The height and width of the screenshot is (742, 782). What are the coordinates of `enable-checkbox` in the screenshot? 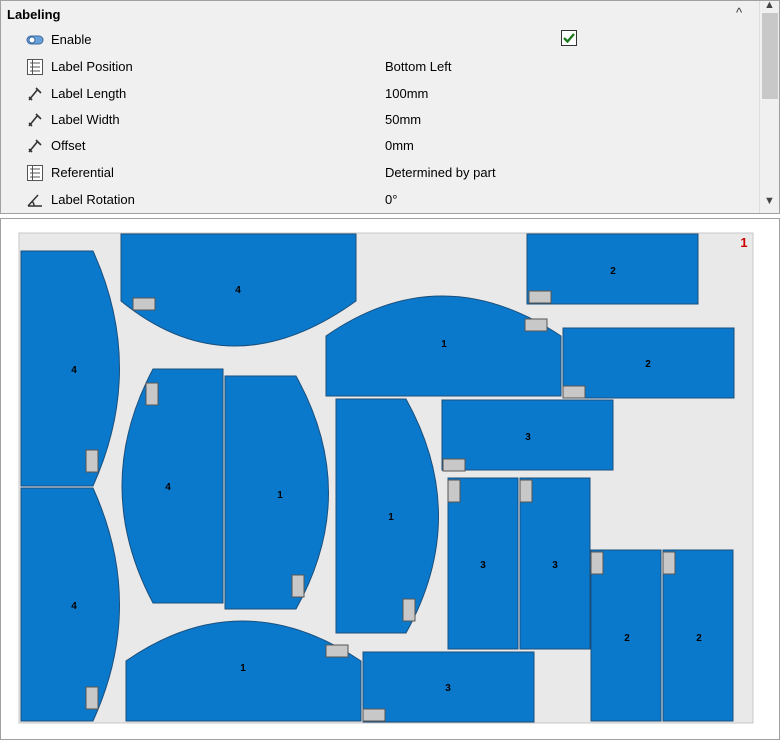 It's located at (569, 38).